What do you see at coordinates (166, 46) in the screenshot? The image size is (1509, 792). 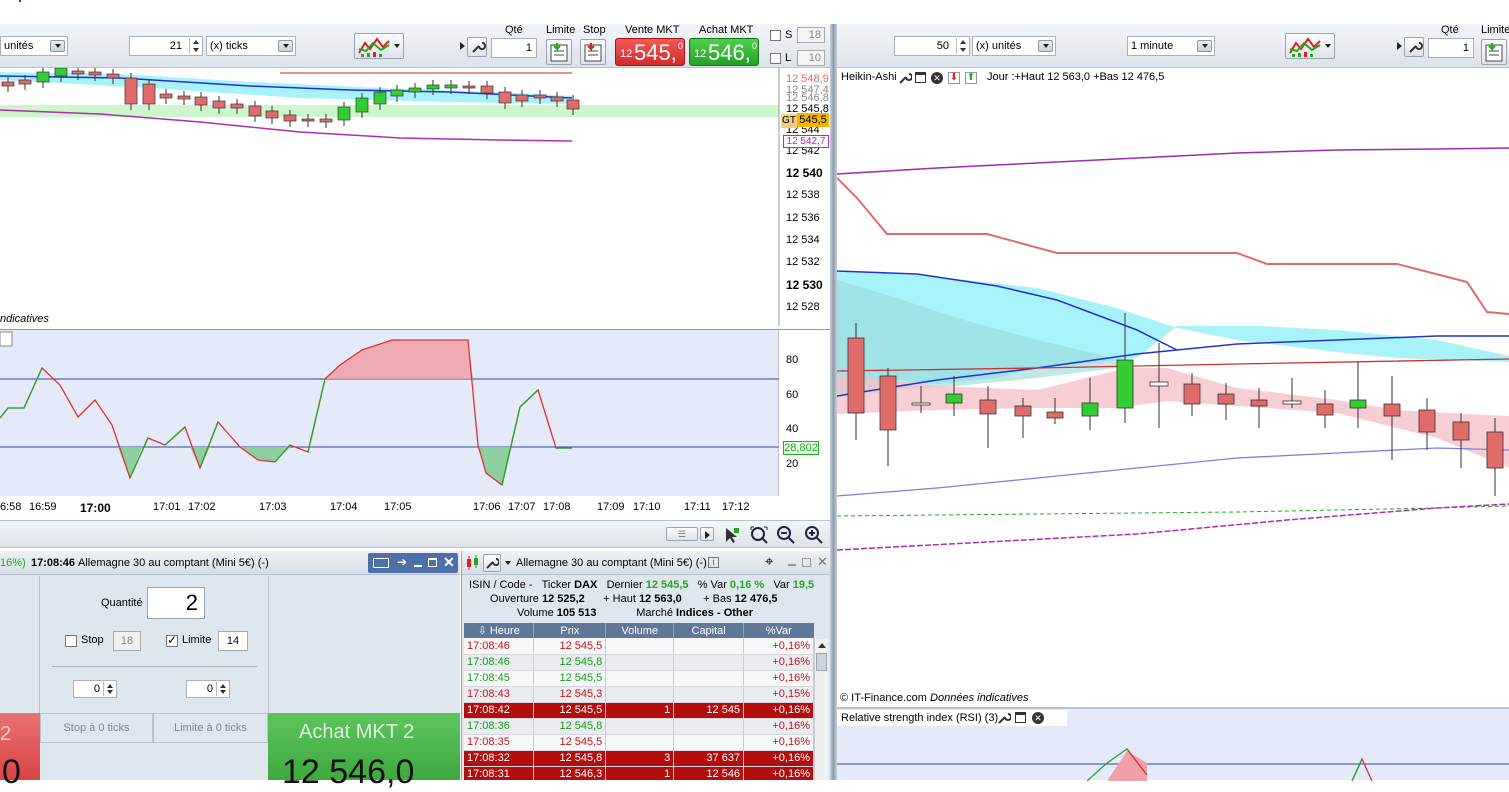 I see `ticks-spinner: 21` at bounding box center [166, 46].